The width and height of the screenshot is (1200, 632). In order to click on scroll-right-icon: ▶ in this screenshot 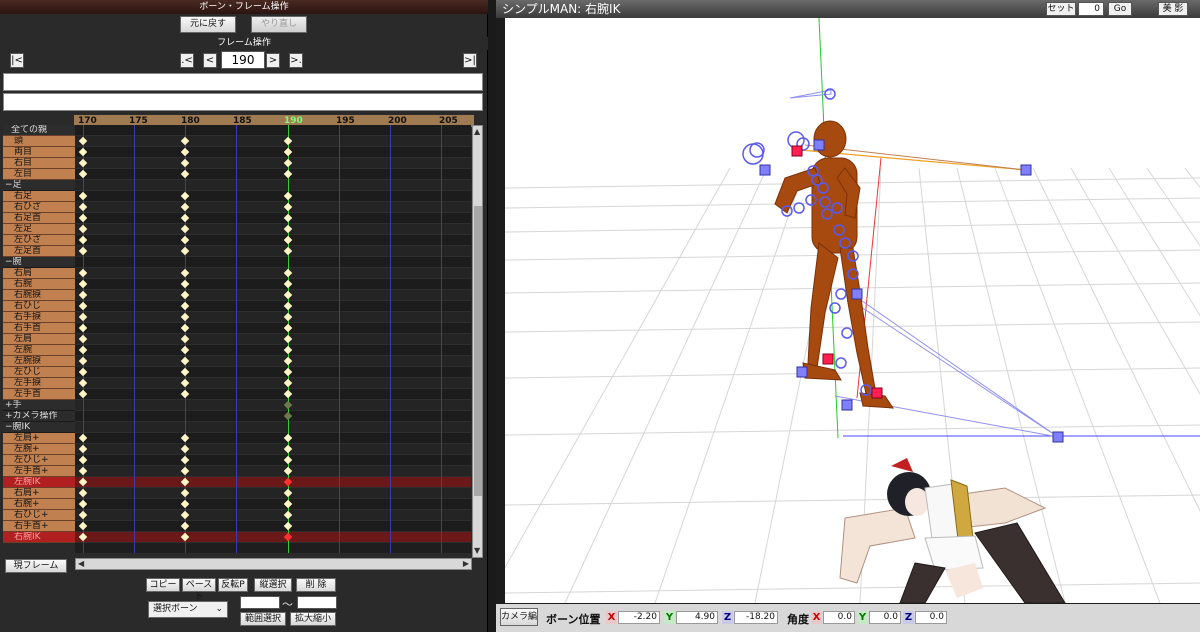, I will do `click(466, 564)`.